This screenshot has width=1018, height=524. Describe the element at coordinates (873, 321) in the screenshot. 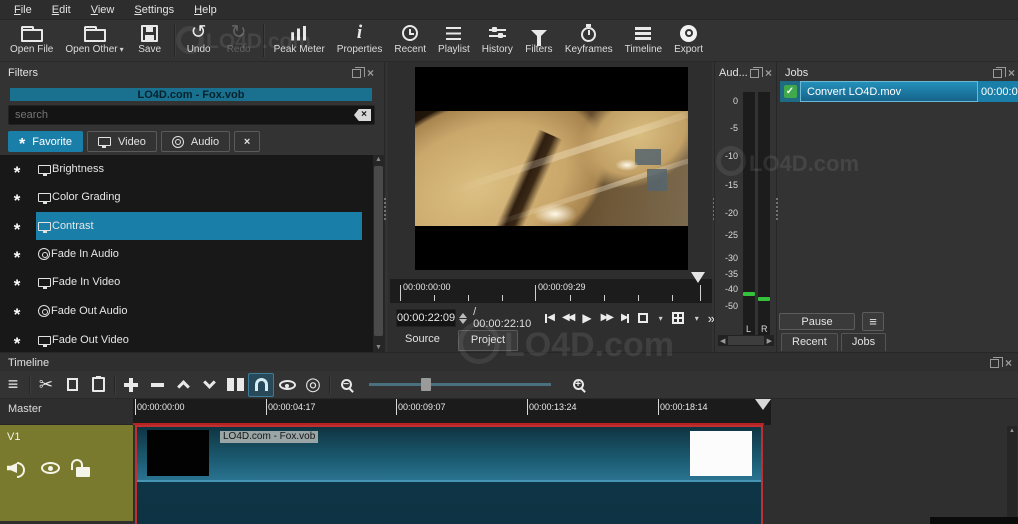

I see `jobs-menu-button: ≡` at that location.